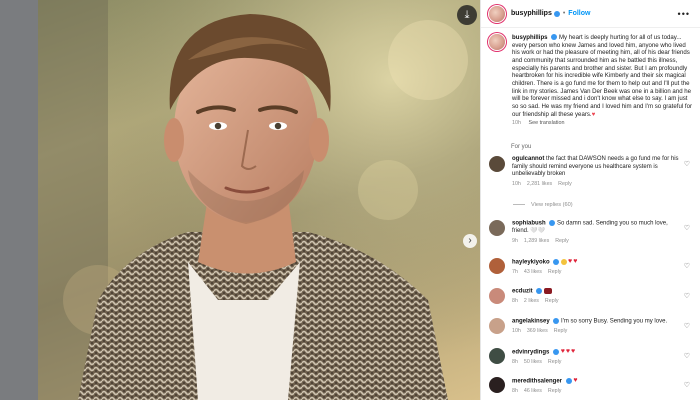  What do you see at coordinates (539, 184) in the screenshot?
I see `comment-likes: 2,281 likes` at bounding box center [539, 184].